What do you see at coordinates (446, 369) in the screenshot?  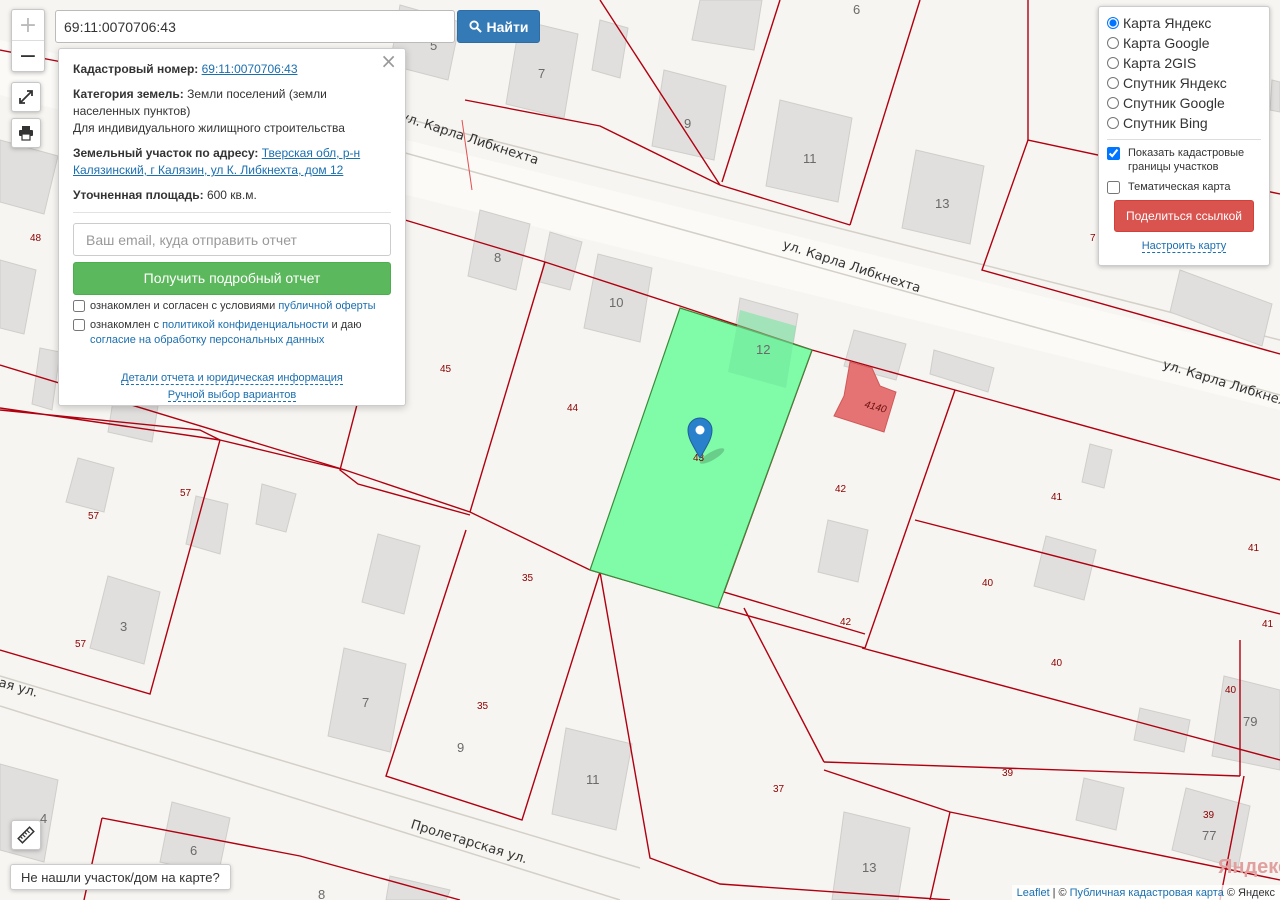 I see `plot-number: 45` at bounding box center [446, 369].